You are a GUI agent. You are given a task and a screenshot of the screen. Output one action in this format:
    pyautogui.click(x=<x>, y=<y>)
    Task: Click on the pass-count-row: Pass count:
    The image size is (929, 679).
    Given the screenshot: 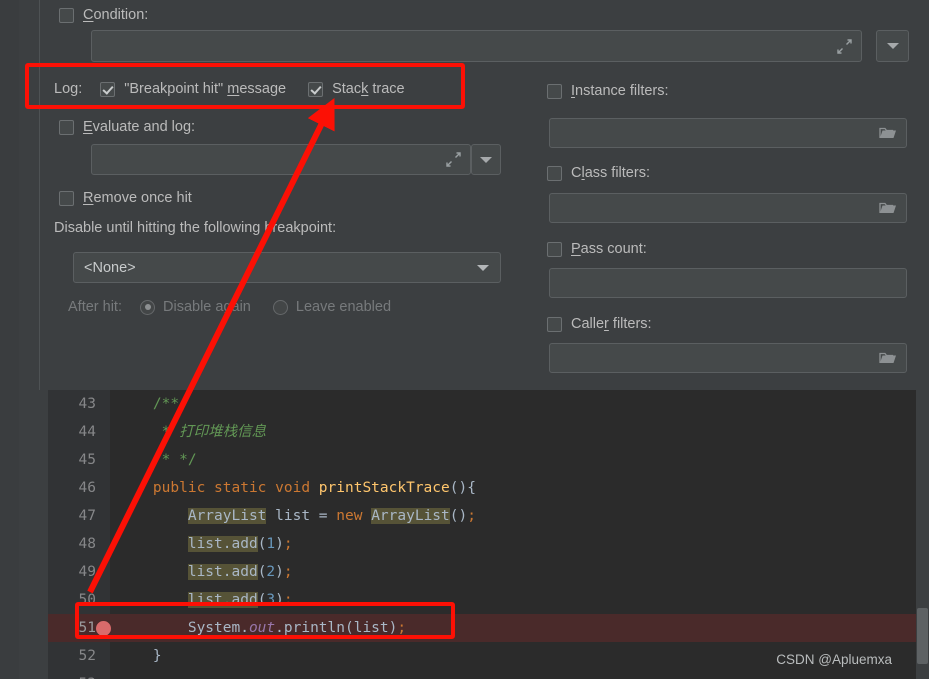 What is the action you would take?
    pyautogui.click(x=597, y=249)
    